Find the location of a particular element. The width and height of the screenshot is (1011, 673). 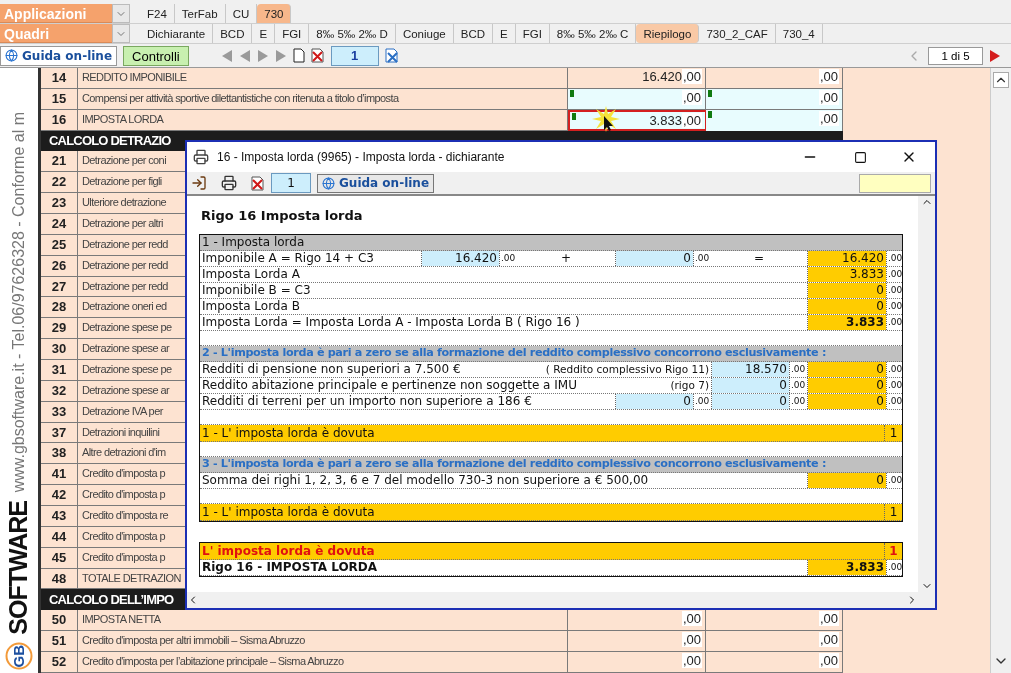

first-page-icon is located at coordinates (226, 55).